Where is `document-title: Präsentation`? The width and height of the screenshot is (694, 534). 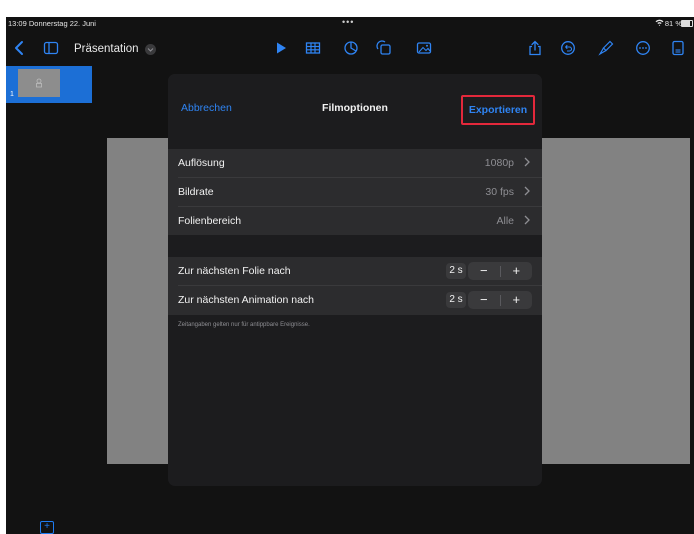
document-title: Präsentation is located at coordinates (106, 49).